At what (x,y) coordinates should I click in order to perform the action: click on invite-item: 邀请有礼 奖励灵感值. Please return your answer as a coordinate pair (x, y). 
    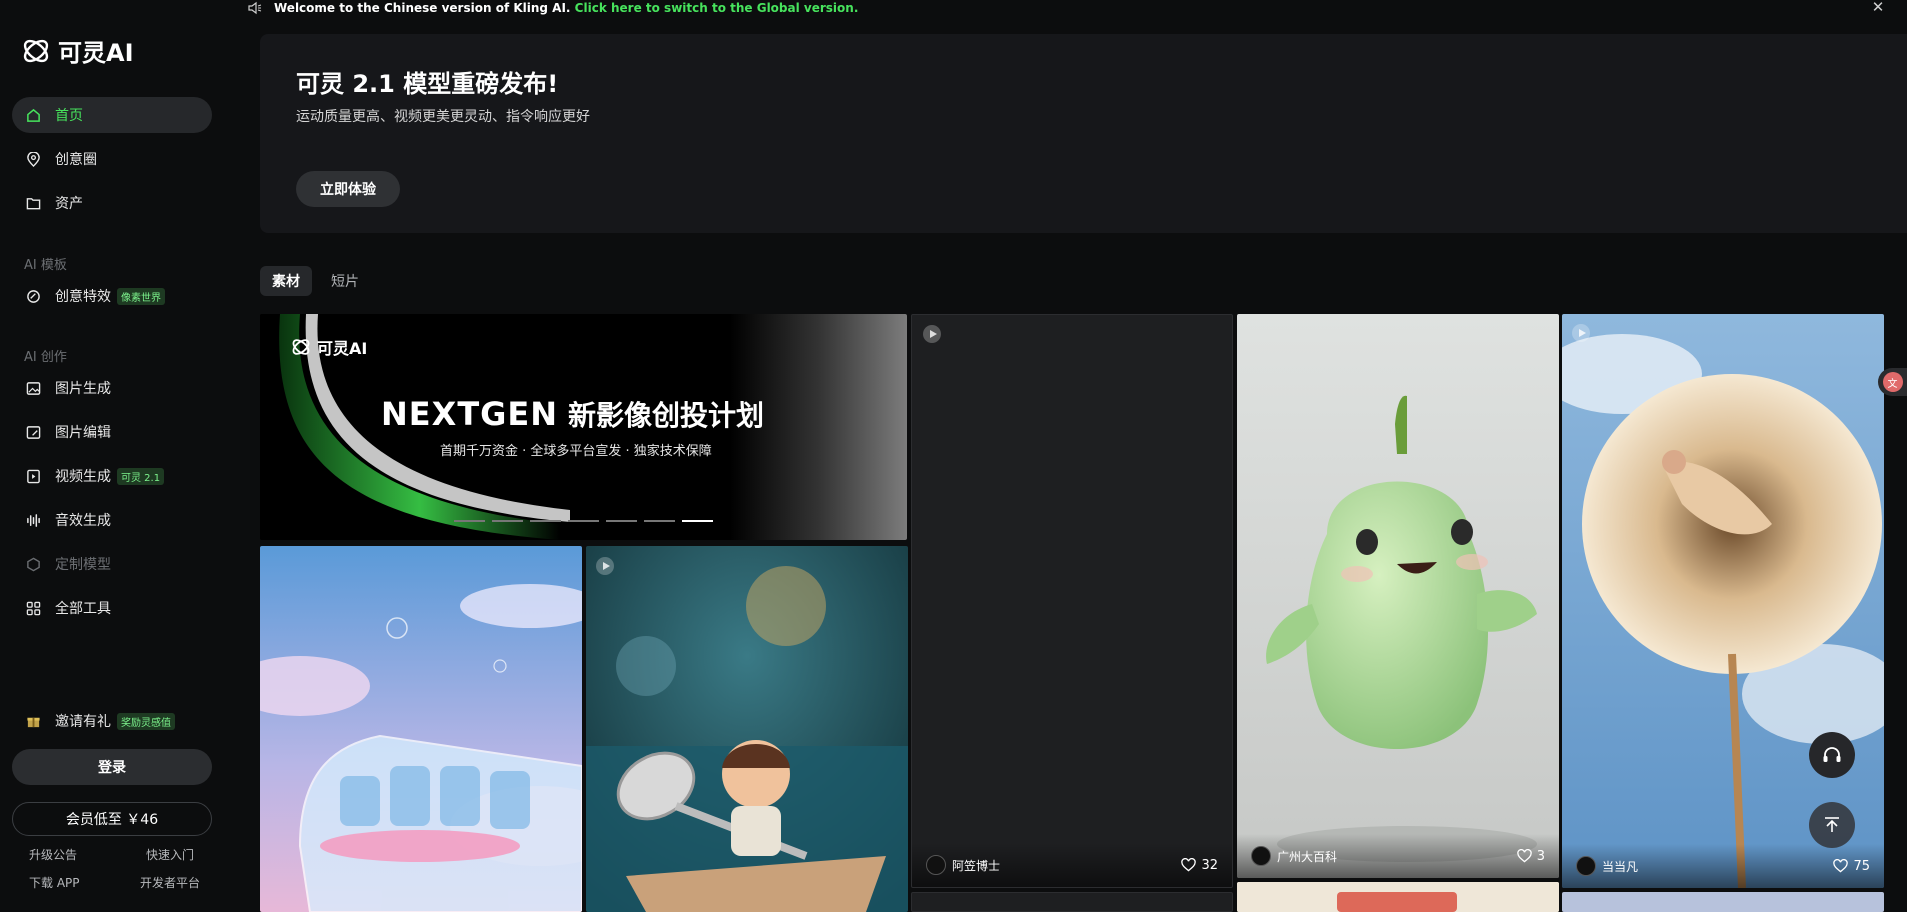
    Looking at the image, I should click on (112, 721).